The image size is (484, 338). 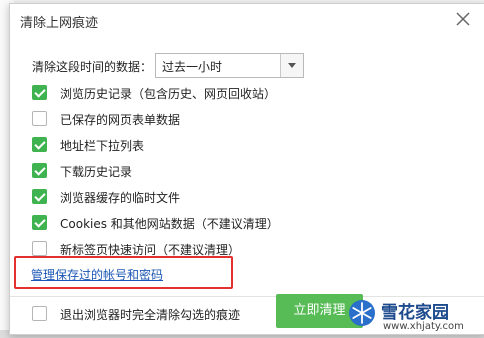 What do you see at coordinates (120, 198) in the screenshot?
I see `option-label: 浏览器缓存的临时文件` at bounding box center [120, 198].